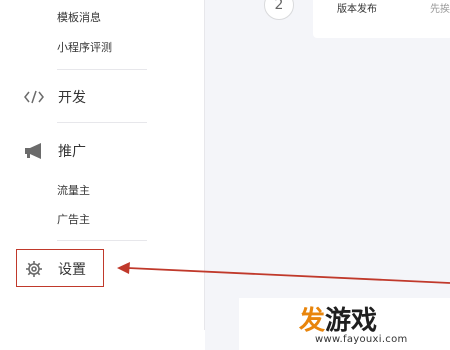 The image size is (450, 350). What do you see at coordinates (60, 268) in the screenshot?
I see `settings-highlight-box` at bounding box center [60, 268].